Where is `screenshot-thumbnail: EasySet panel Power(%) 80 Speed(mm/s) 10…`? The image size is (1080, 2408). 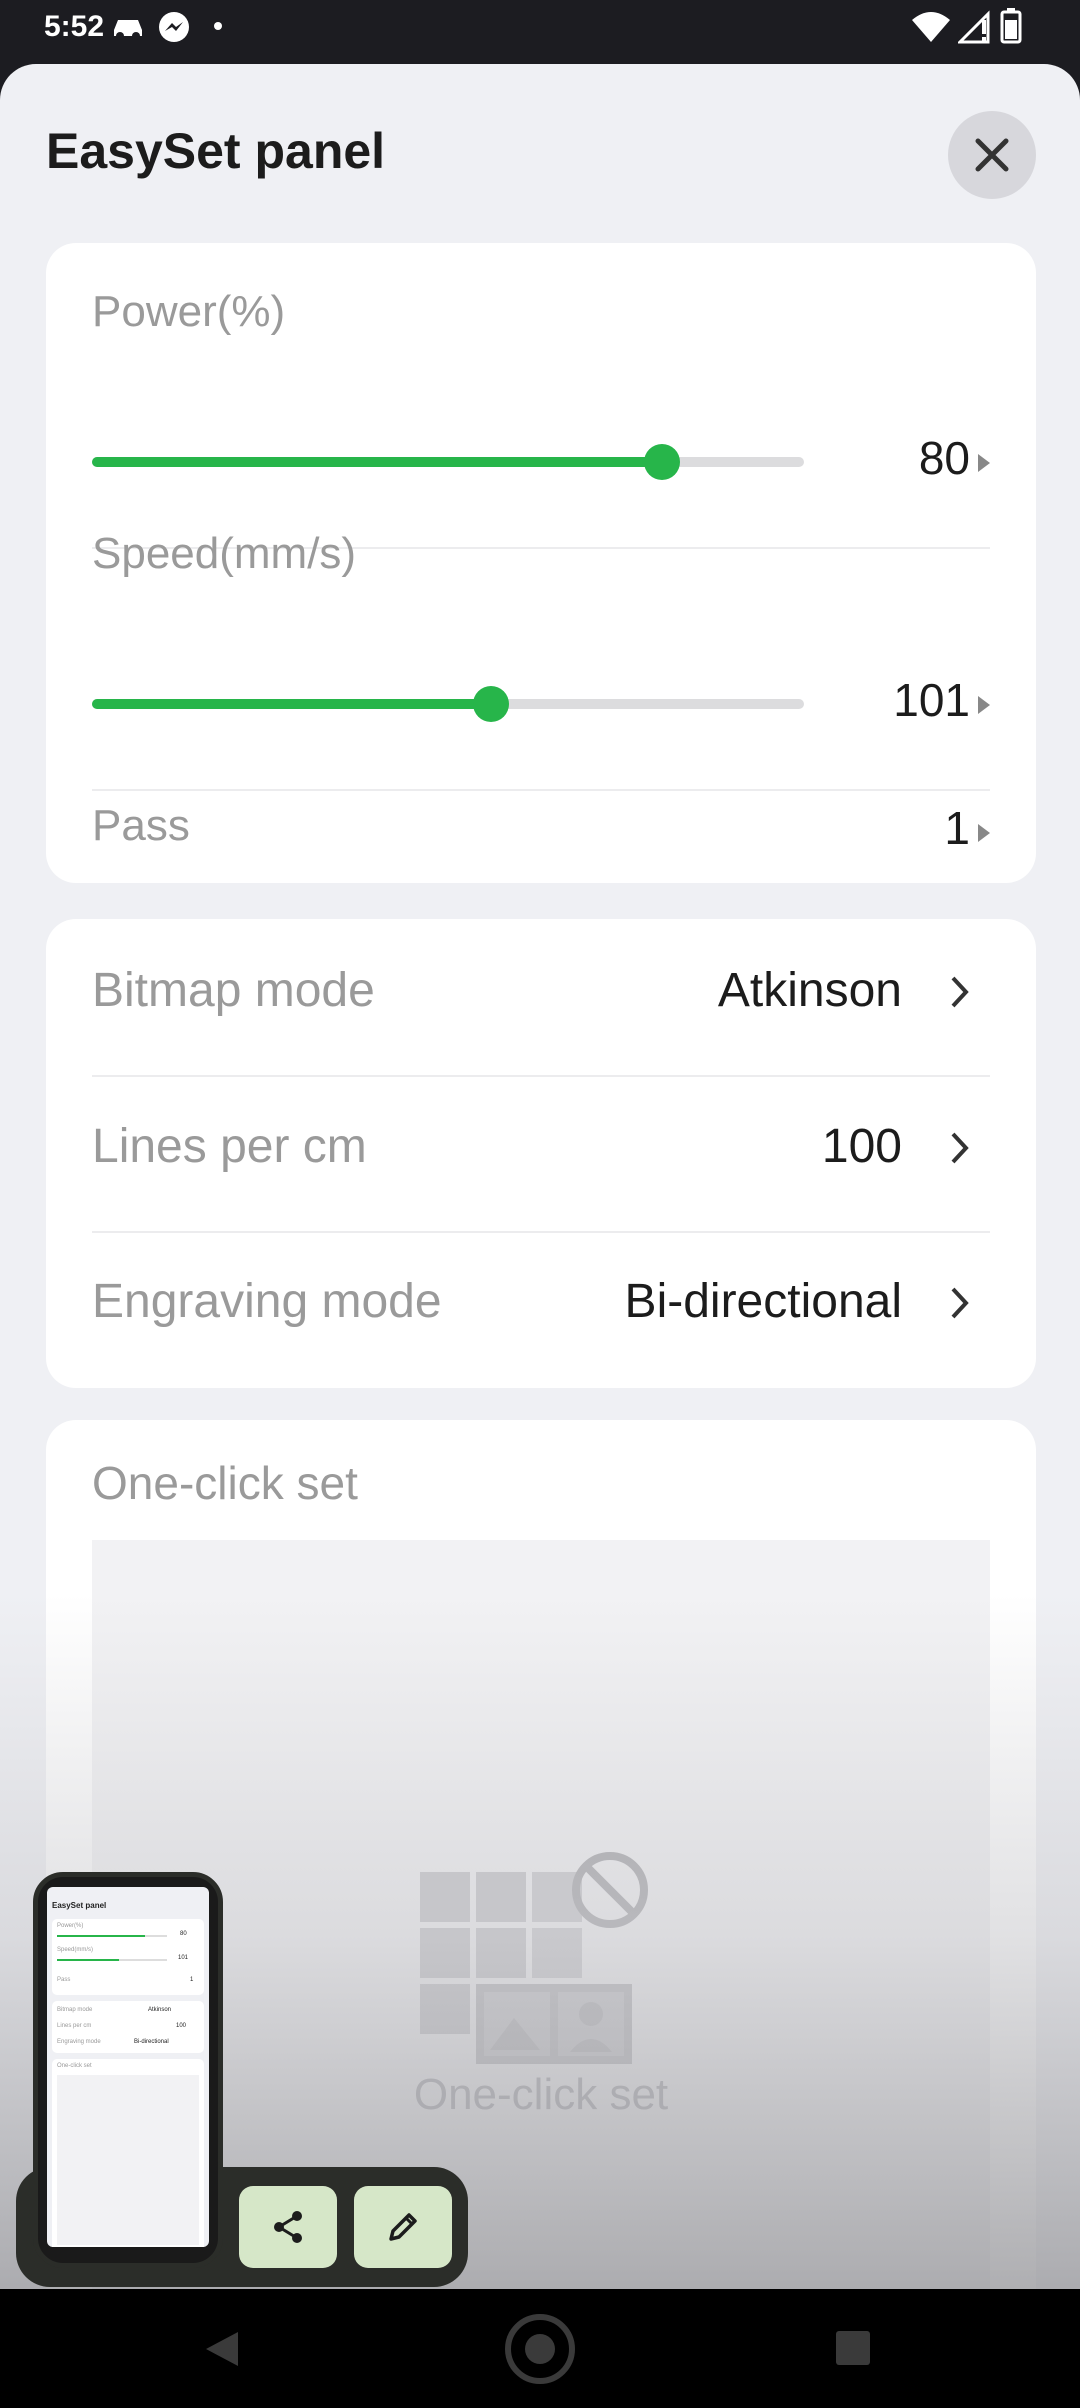
screenshot-thumbnail: EasySet panel Power(%) 80 Speed(mm/s) 10… is located at coordinates (128, 2070).